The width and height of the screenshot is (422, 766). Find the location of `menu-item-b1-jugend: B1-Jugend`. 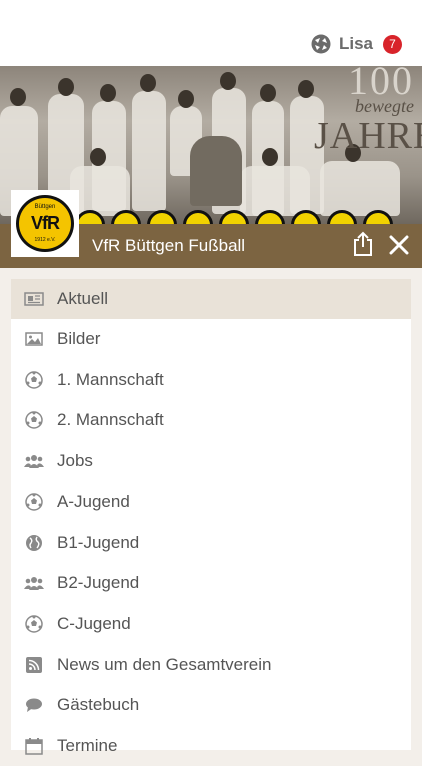

menu-item-b1-jugend: B1-Jugend is located at coordinates (211, 543).